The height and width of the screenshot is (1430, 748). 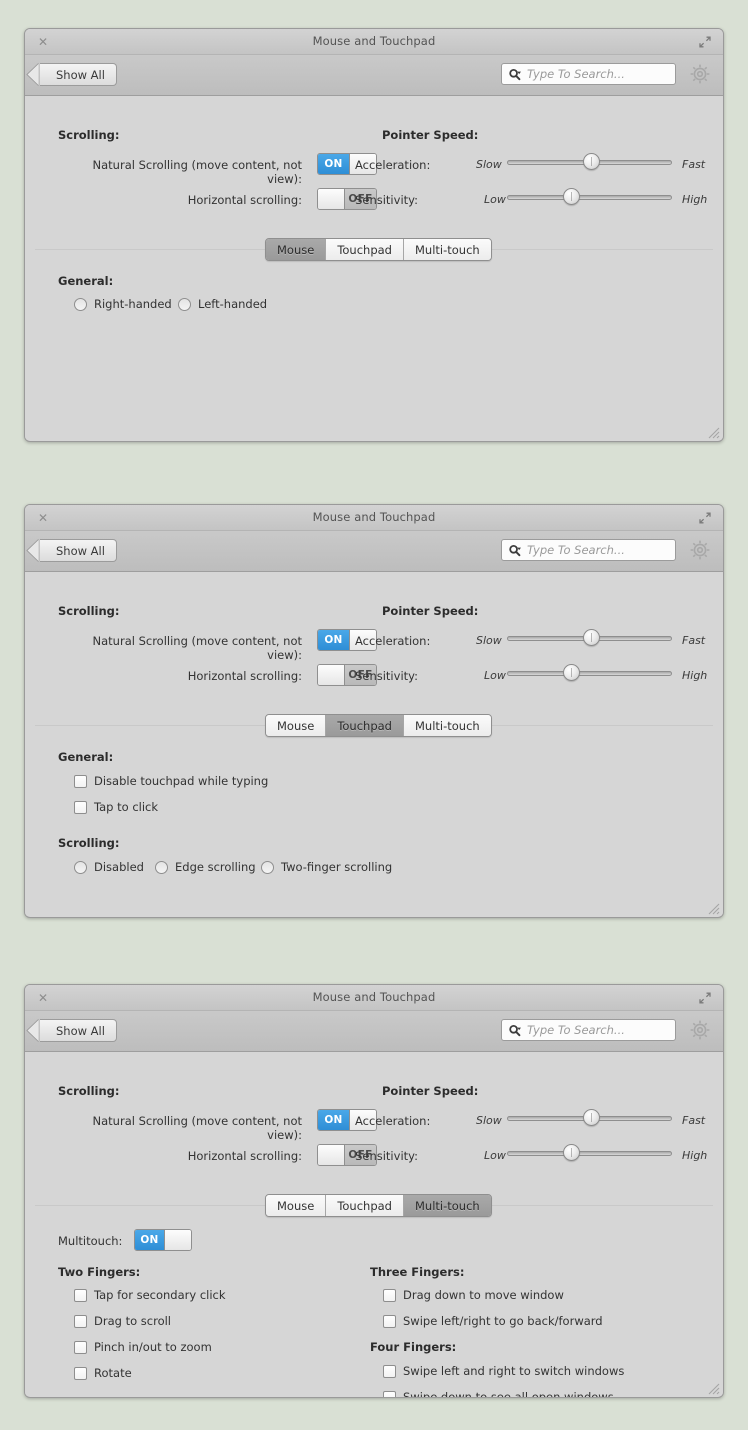 I want to click on checkbox-label-drag-to-scroll: Drag to scroll, so click(x=133, y=1321).